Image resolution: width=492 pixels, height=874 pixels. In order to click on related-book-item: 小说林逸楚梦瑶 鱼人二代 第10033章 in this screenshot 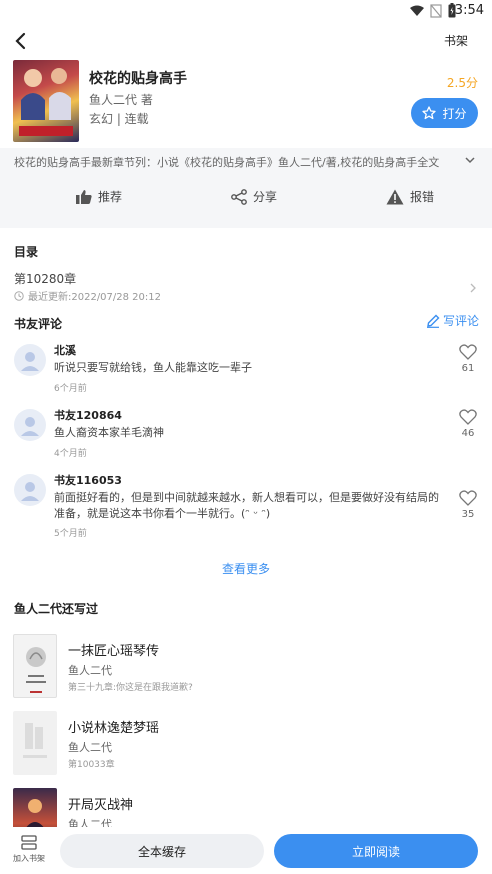, I will do `click(246, 746)`.